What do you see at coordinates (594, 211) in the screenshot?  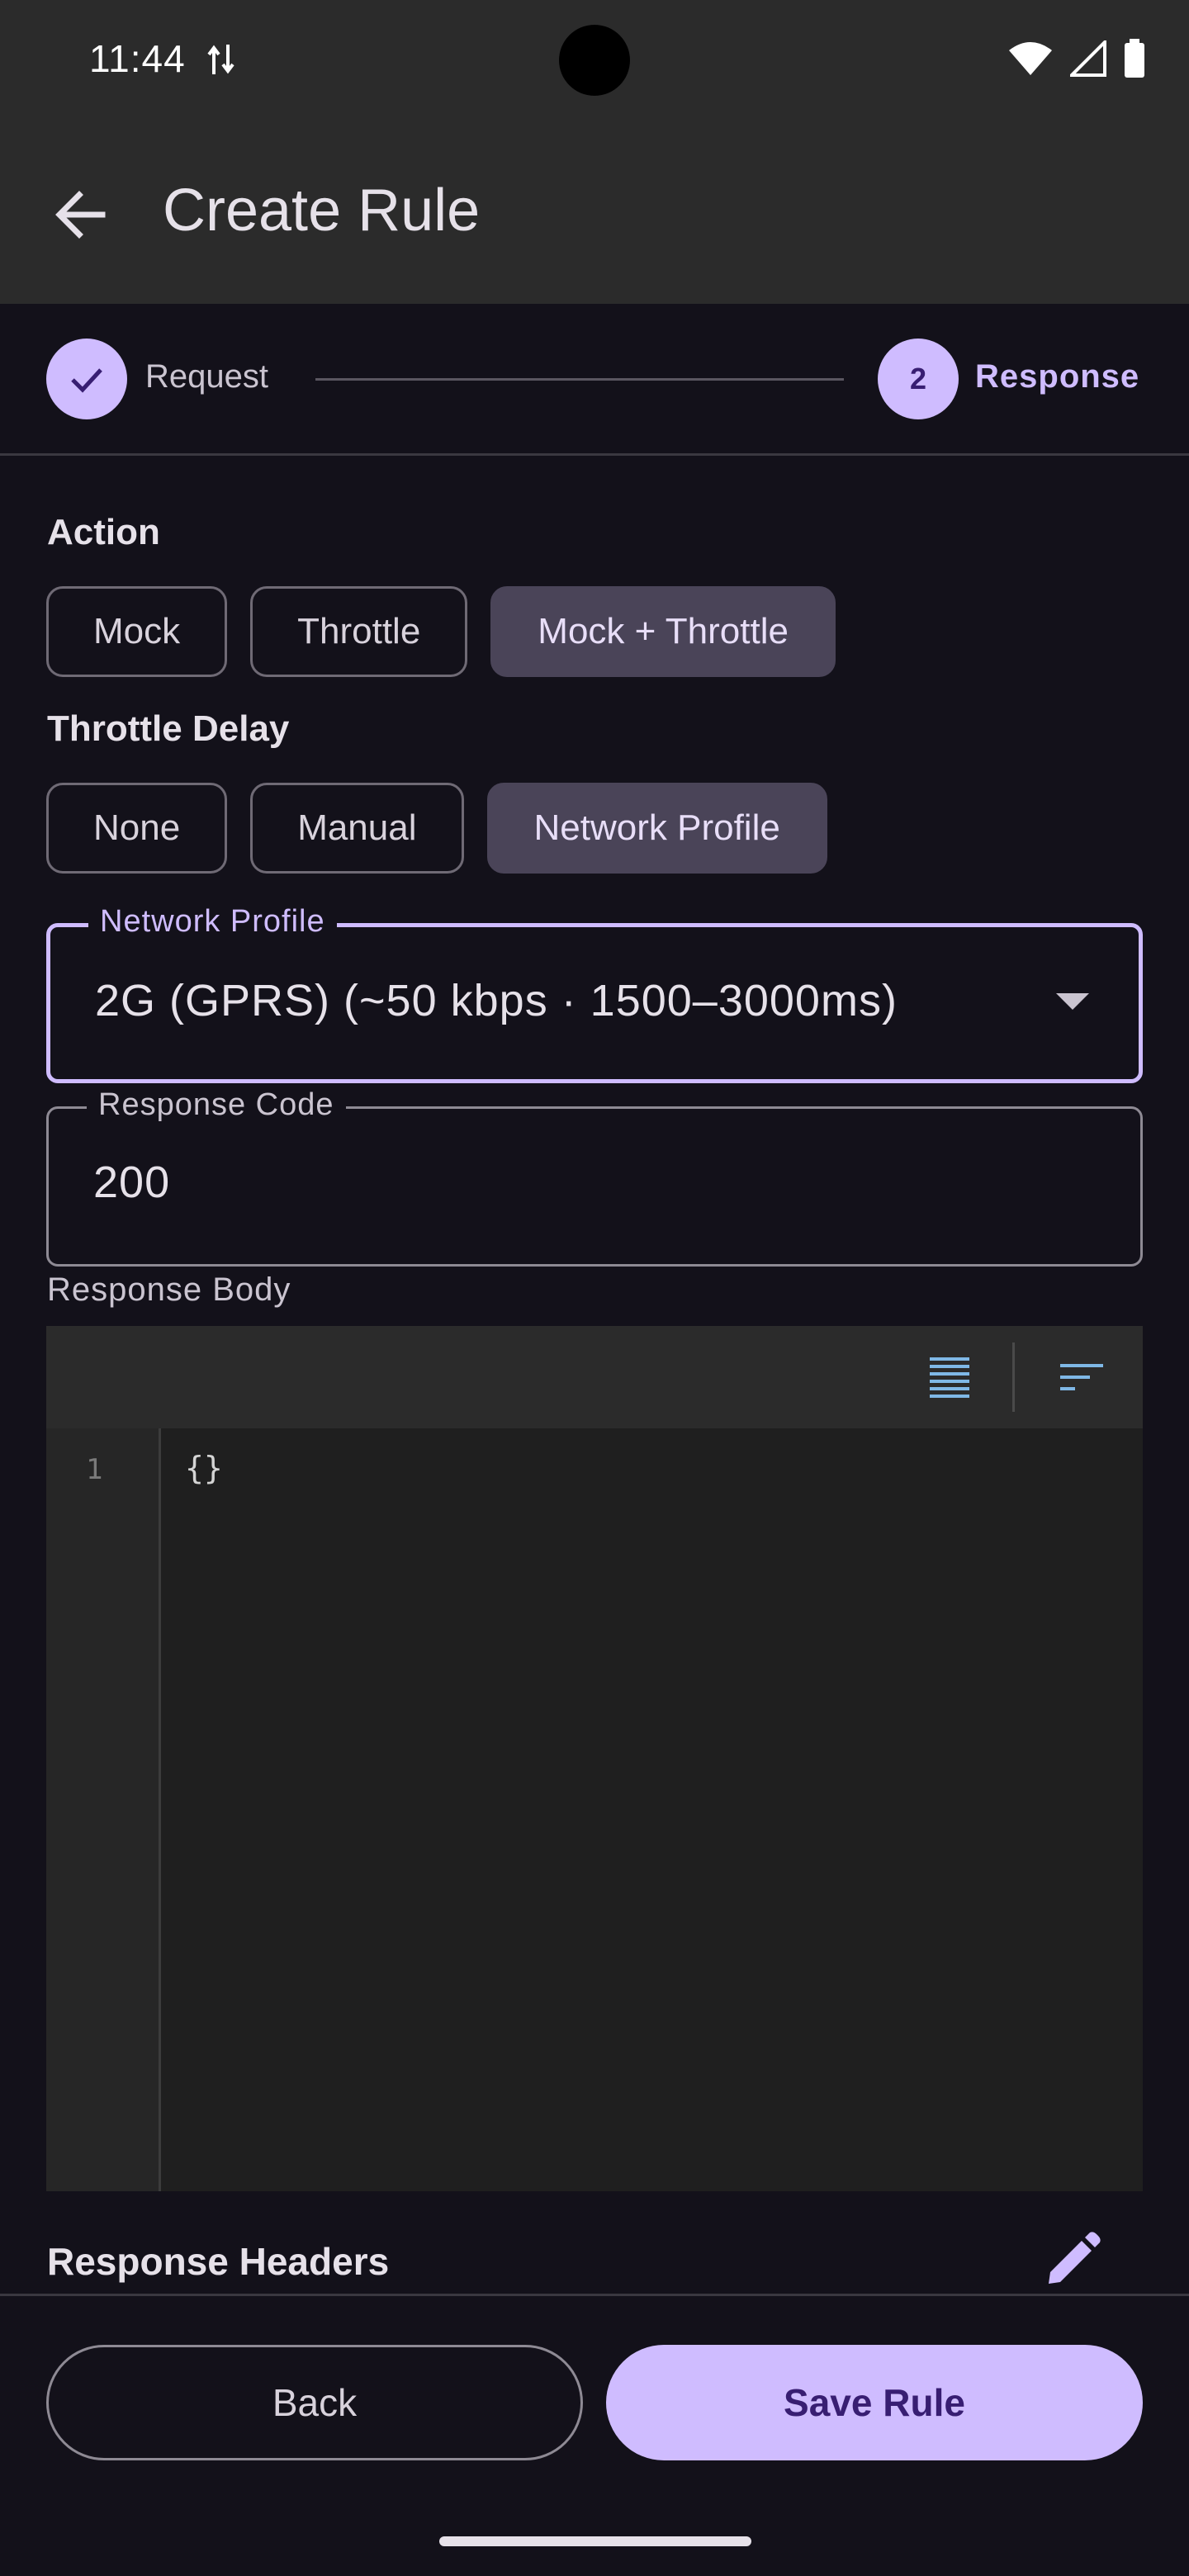 I see `app-bar: Create Rule` at bounding box center [594, 211].